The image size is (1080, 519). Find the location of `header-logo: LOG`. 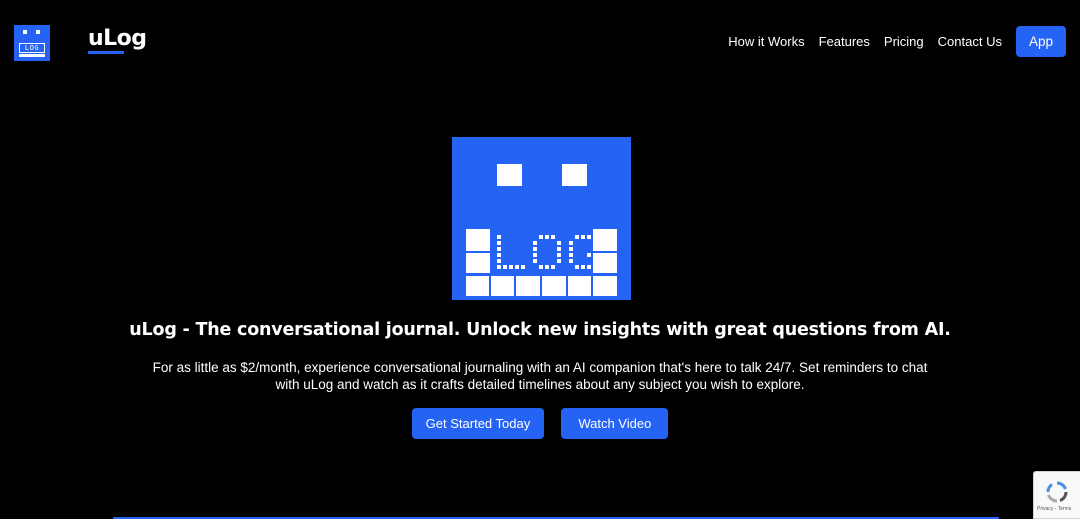

header-logo: LOG is located at coordinates (32, 43).